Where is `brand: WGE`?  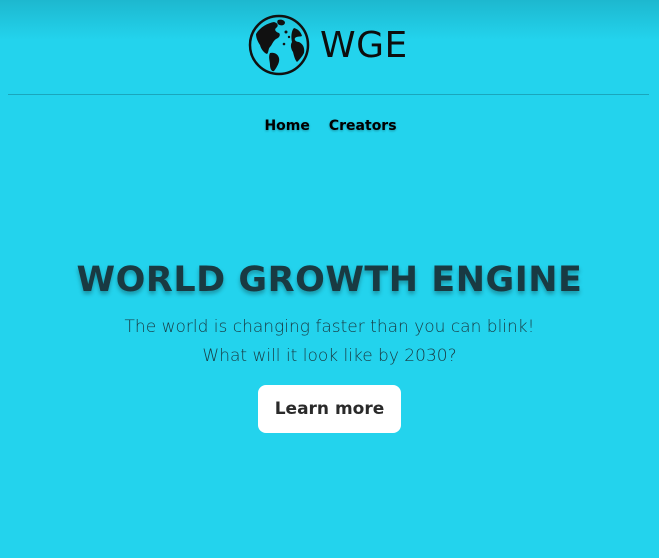 brand: WGE is located at coordinates (328, 45).